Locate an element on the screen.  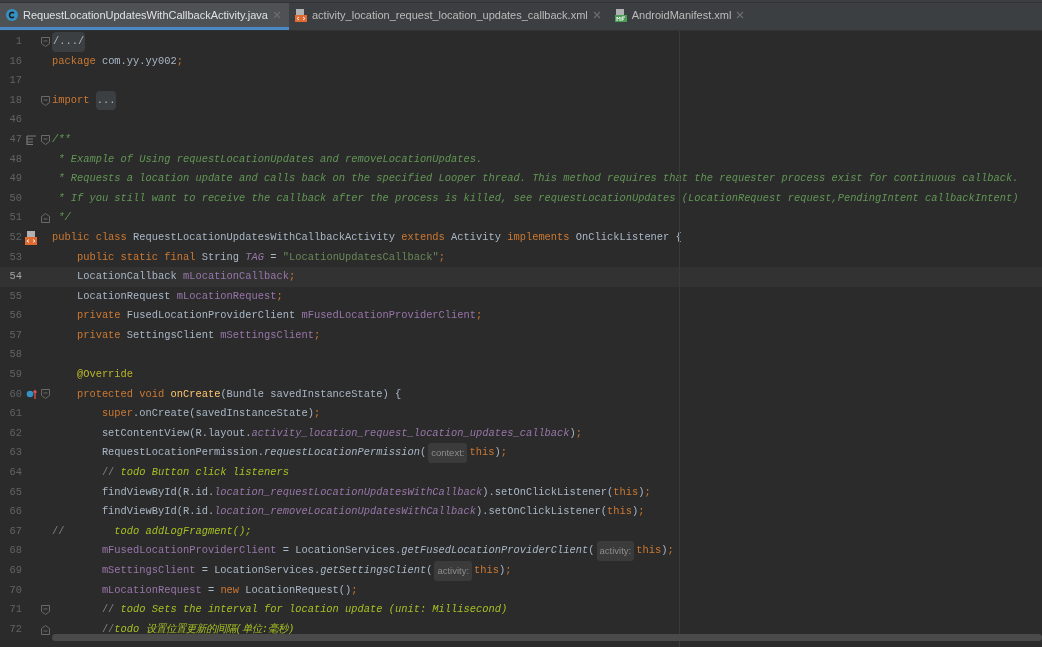
code-line: @Override is located at coordinates (104, 375).